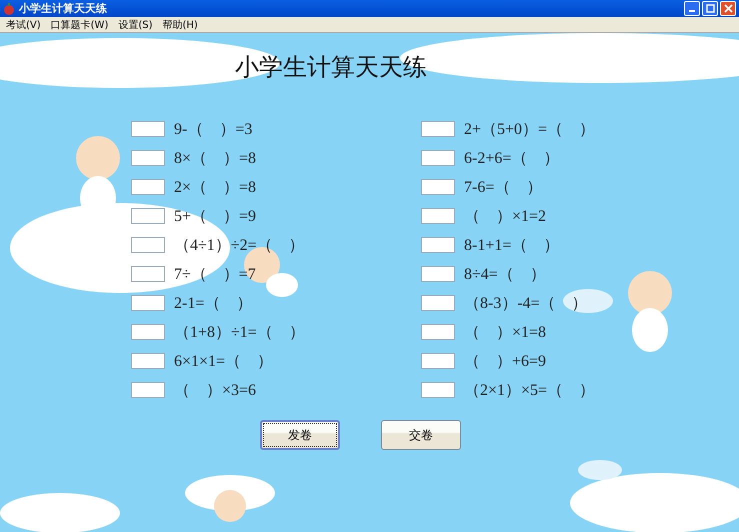  I want to click on math-problem: 6-2+6=（ ）, so click(512, 158).